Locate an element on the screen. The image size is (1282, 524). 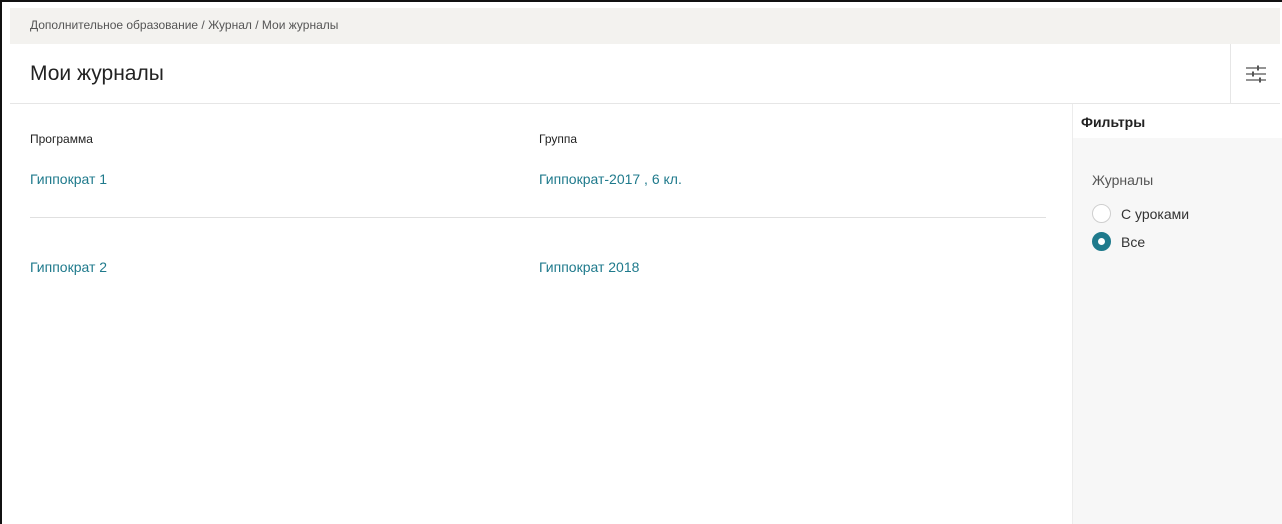
breadcrumb-item-my-journals: Мои журналы is located at coordinates (300, 25).